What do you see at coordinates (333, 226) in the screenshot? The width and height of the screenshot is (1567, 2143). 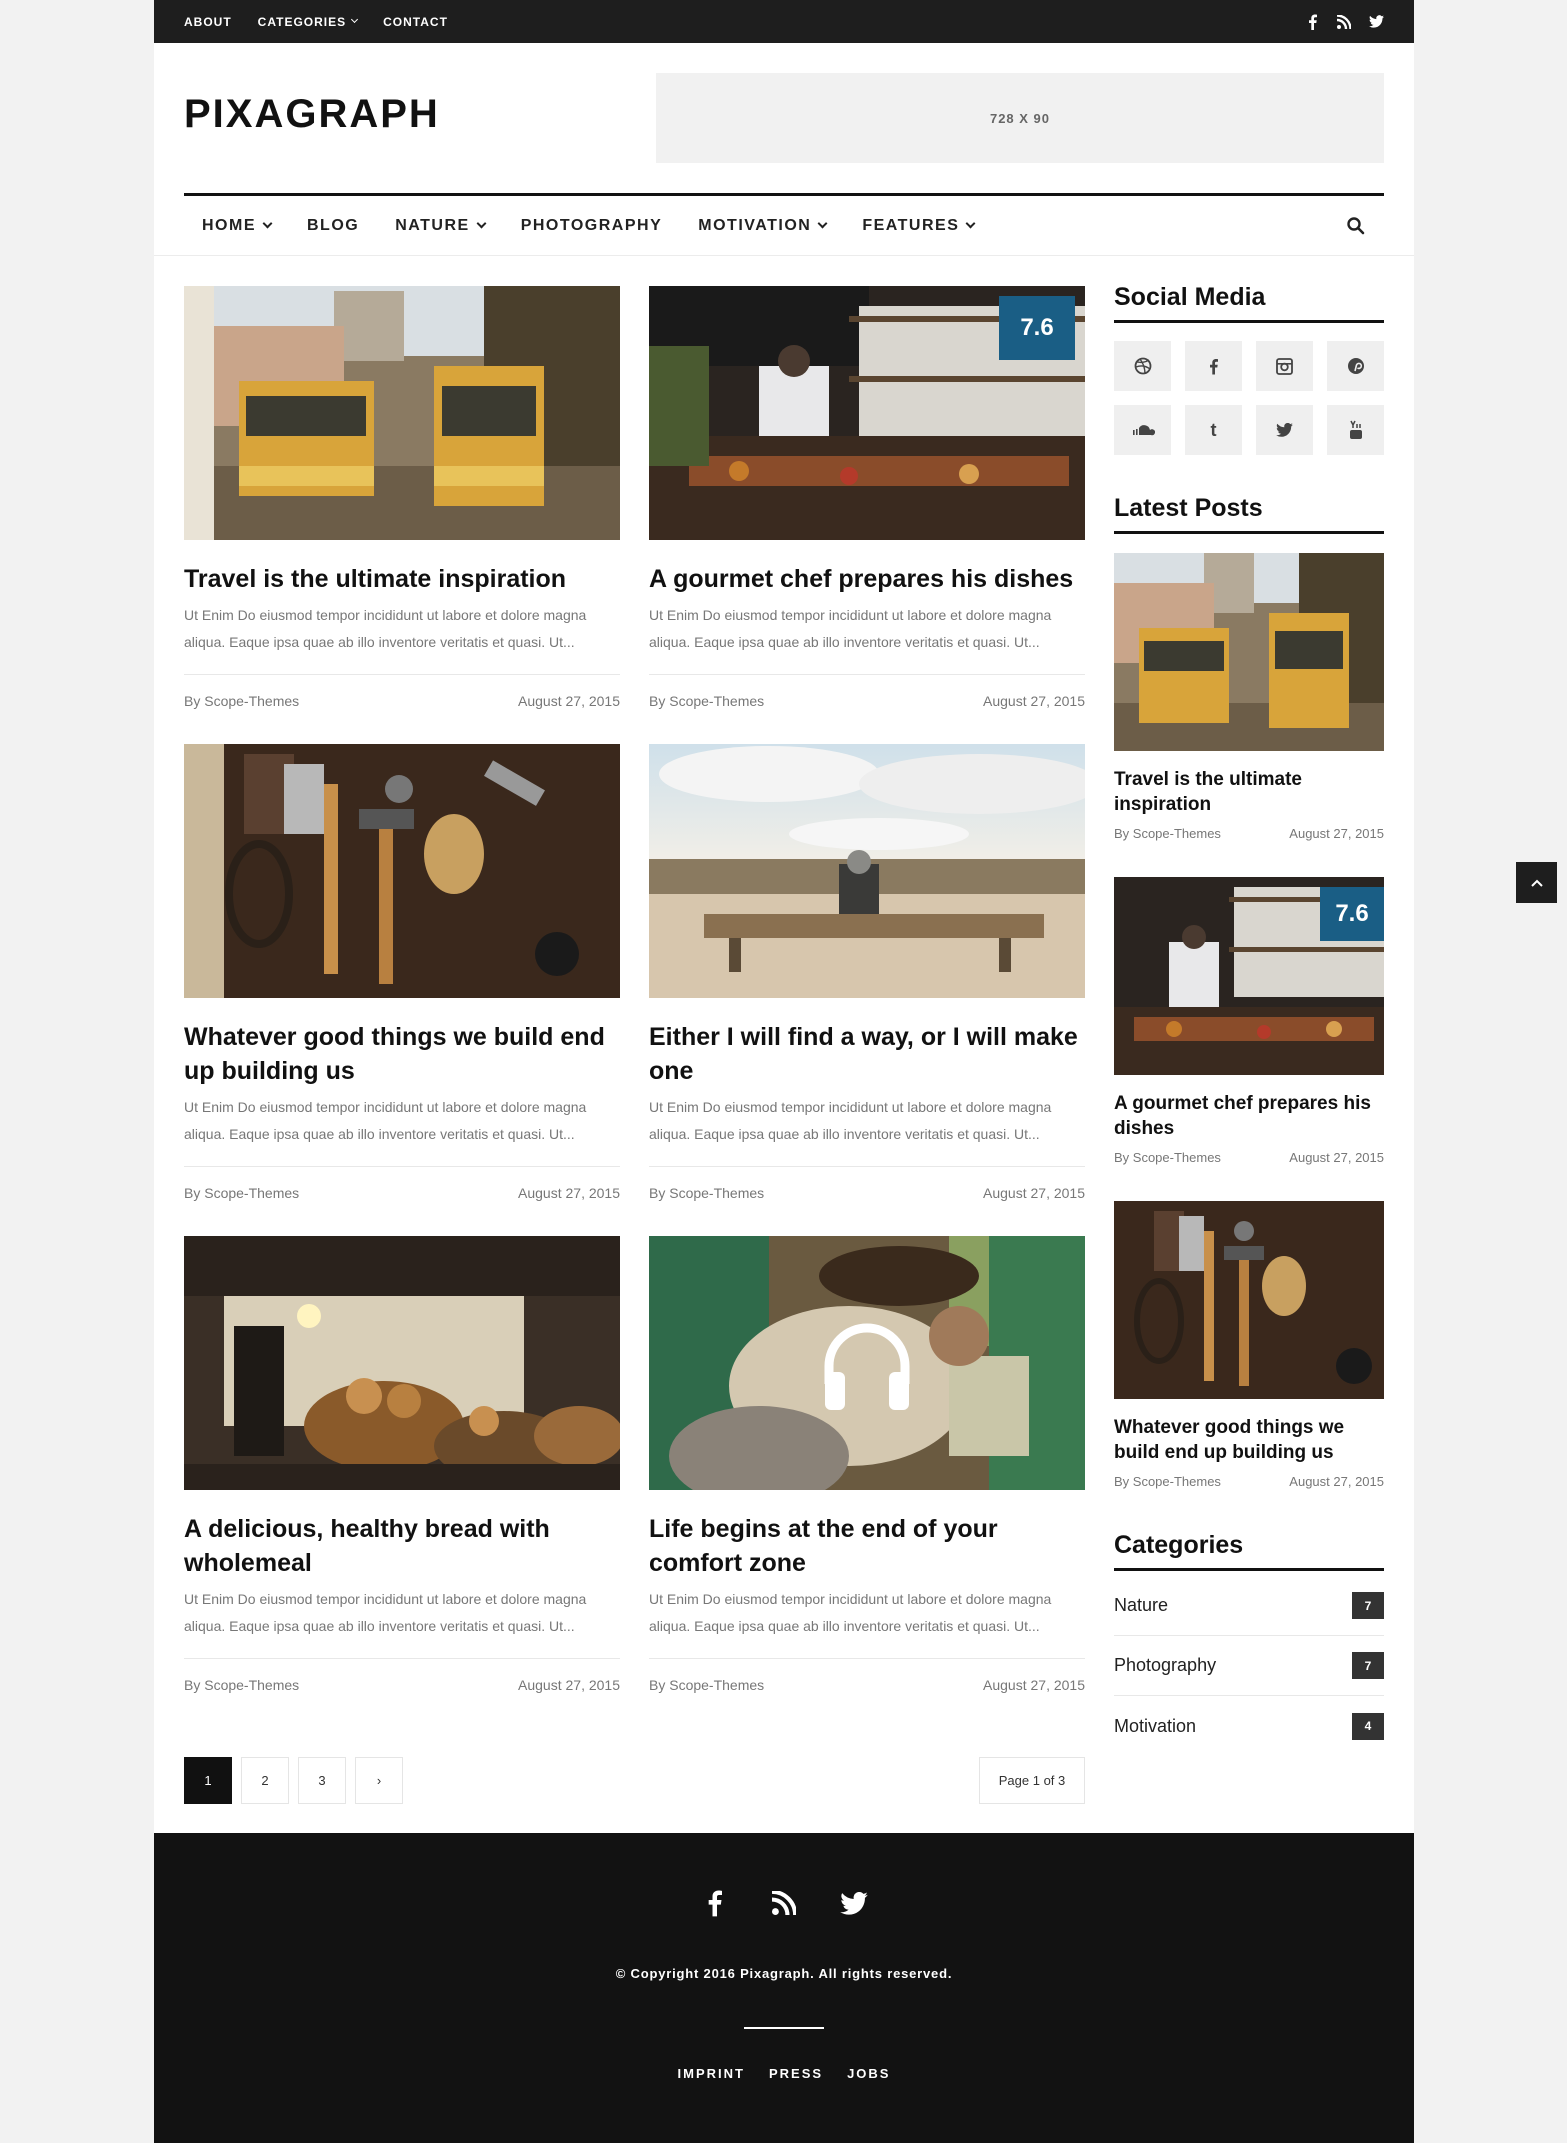 I see `nav-blog: BLOG` at bounding box center [333, 226].